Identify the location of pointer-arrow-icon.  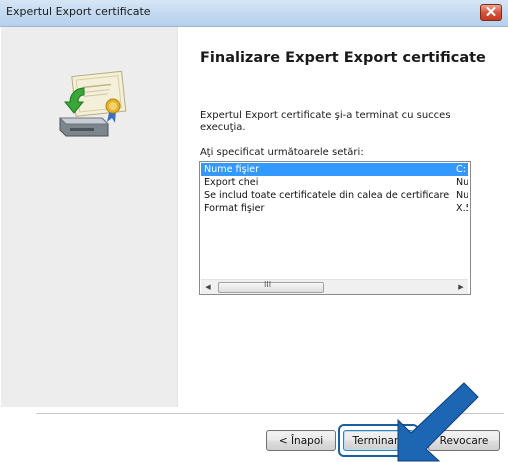
(438, 422).